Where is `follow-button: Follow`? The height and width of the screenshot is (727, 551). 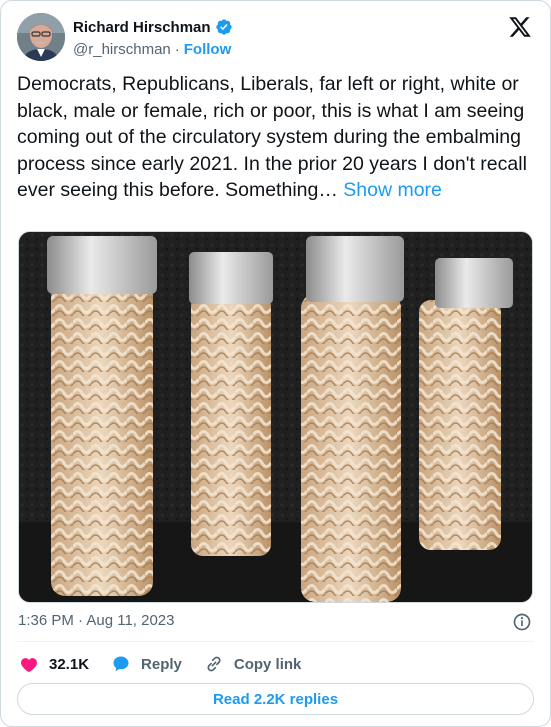 follow-button: Follow is located at coordinates (208, 49).